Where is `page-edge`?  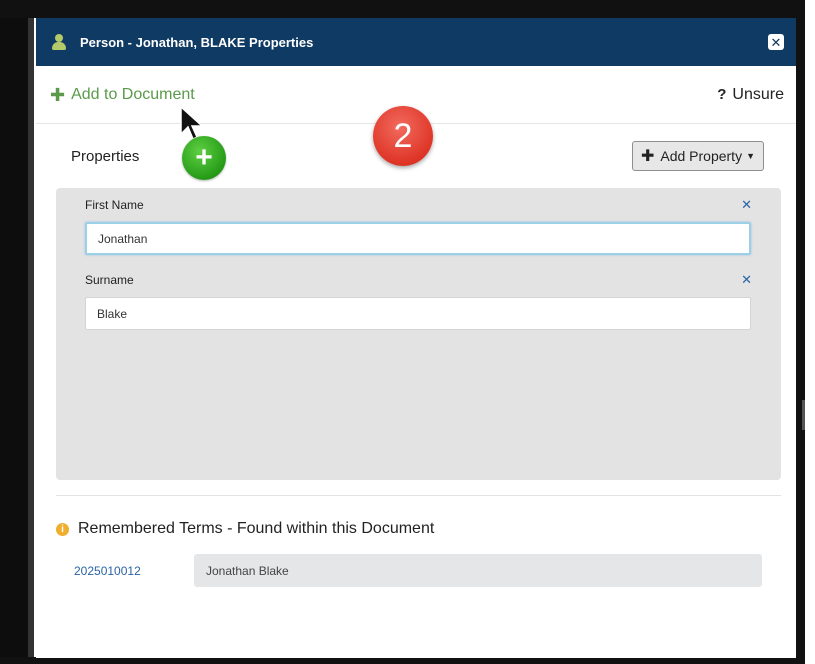 page-edge is located at coordinates (810, 332).